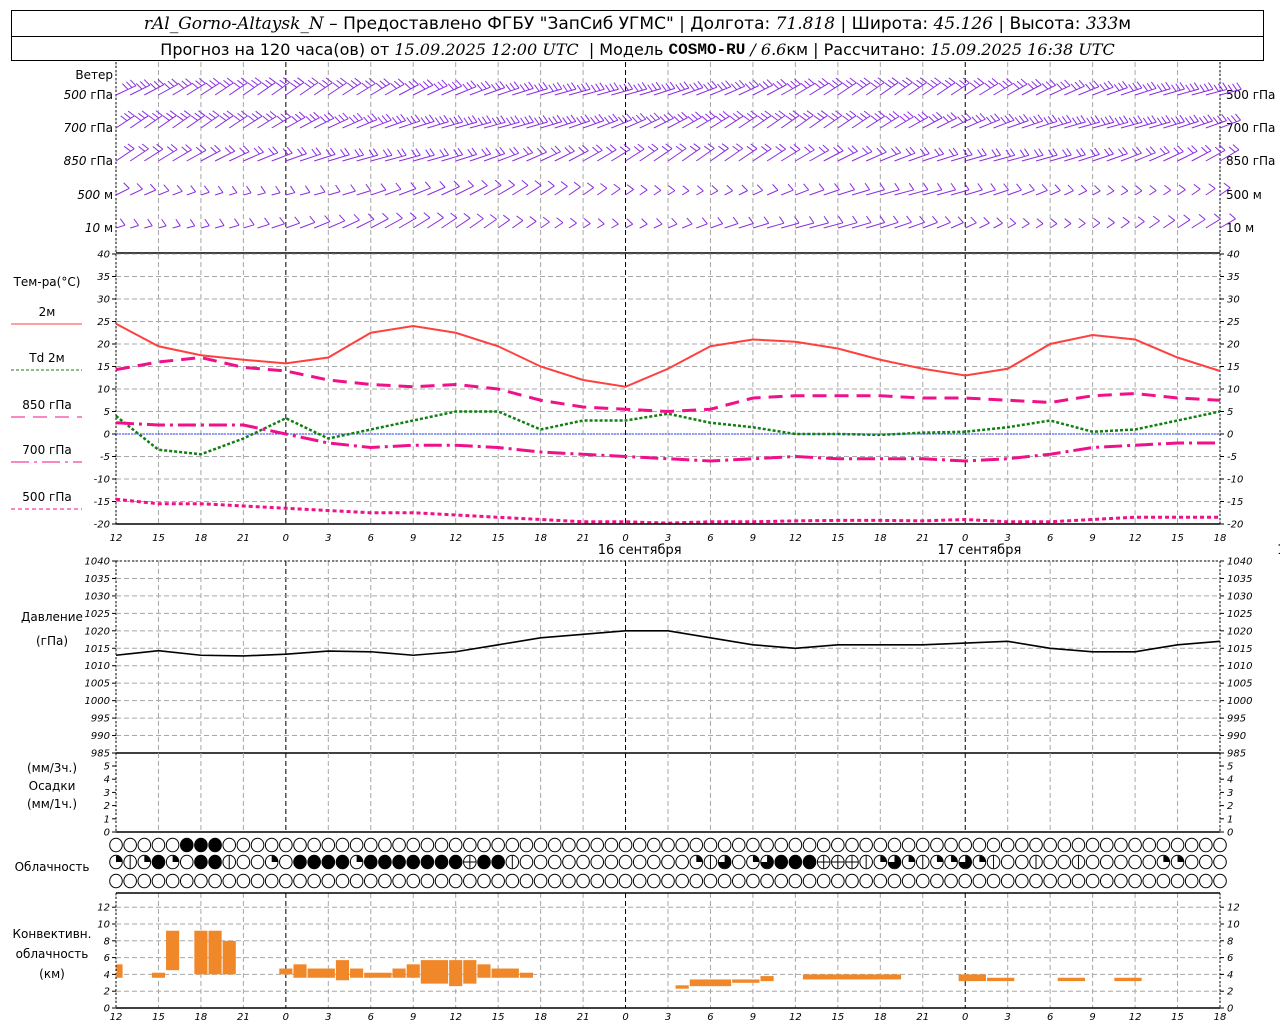 Image resolution: width=1280 pixels, height=1024 pixels. Describe the element at coordinates (52, 867) in the screenshot. I see `cloud-title: Облачность` at that location.